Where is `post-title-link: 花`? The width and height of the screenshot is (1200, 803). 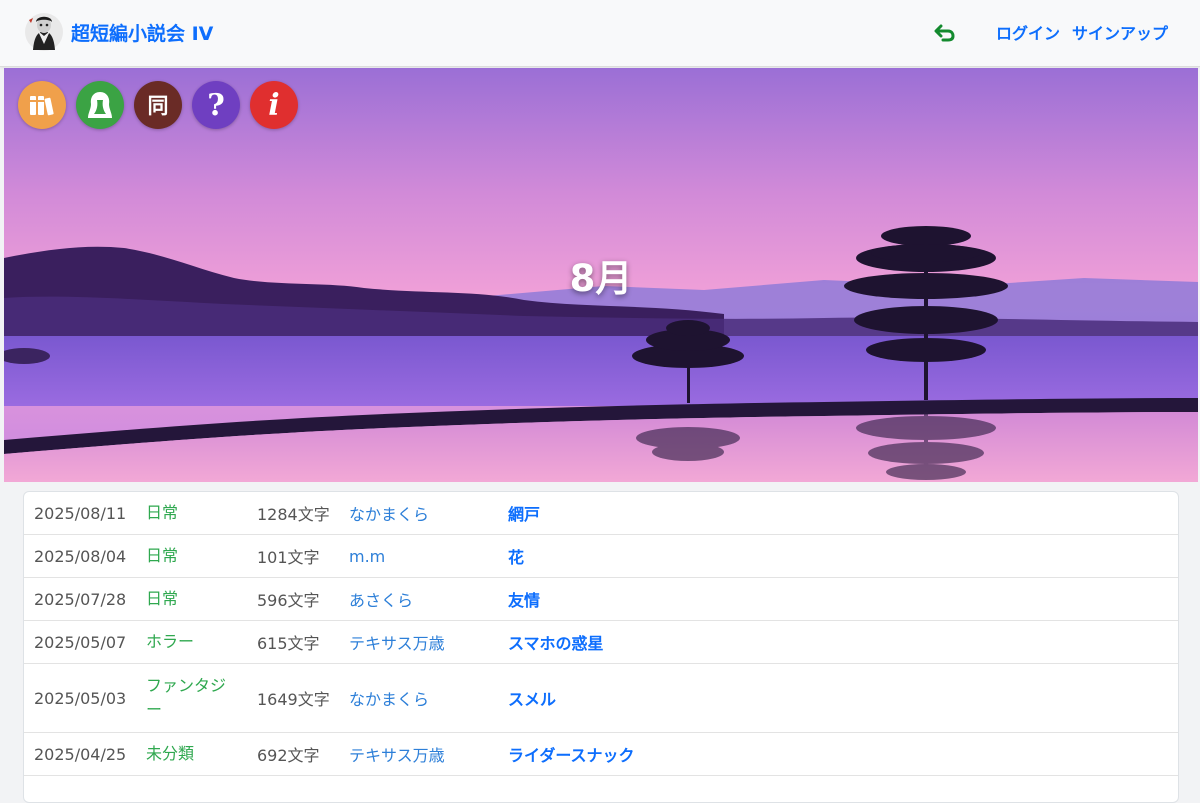 post-title-link: 花 is located at coordinates (516, 556).